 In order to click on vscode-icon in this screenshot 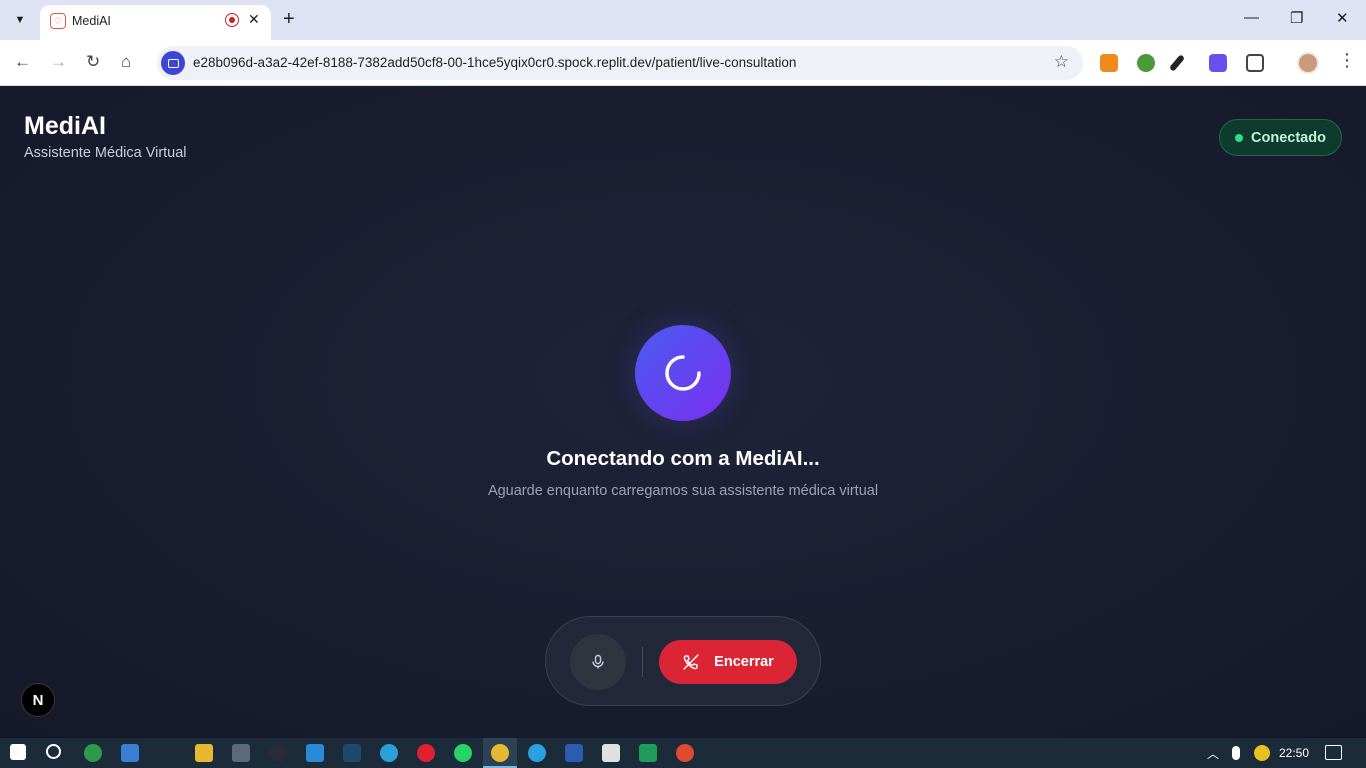, I will do `click(315, 753)`.